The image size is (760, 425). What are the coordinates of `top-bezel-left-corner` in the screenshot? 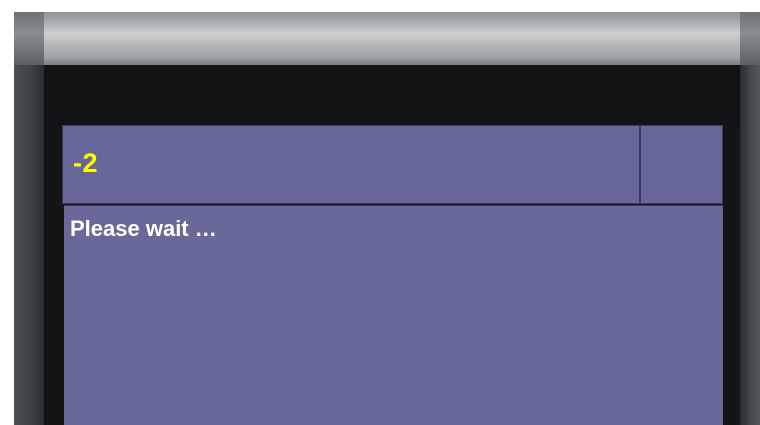 It's located at (29, 38).